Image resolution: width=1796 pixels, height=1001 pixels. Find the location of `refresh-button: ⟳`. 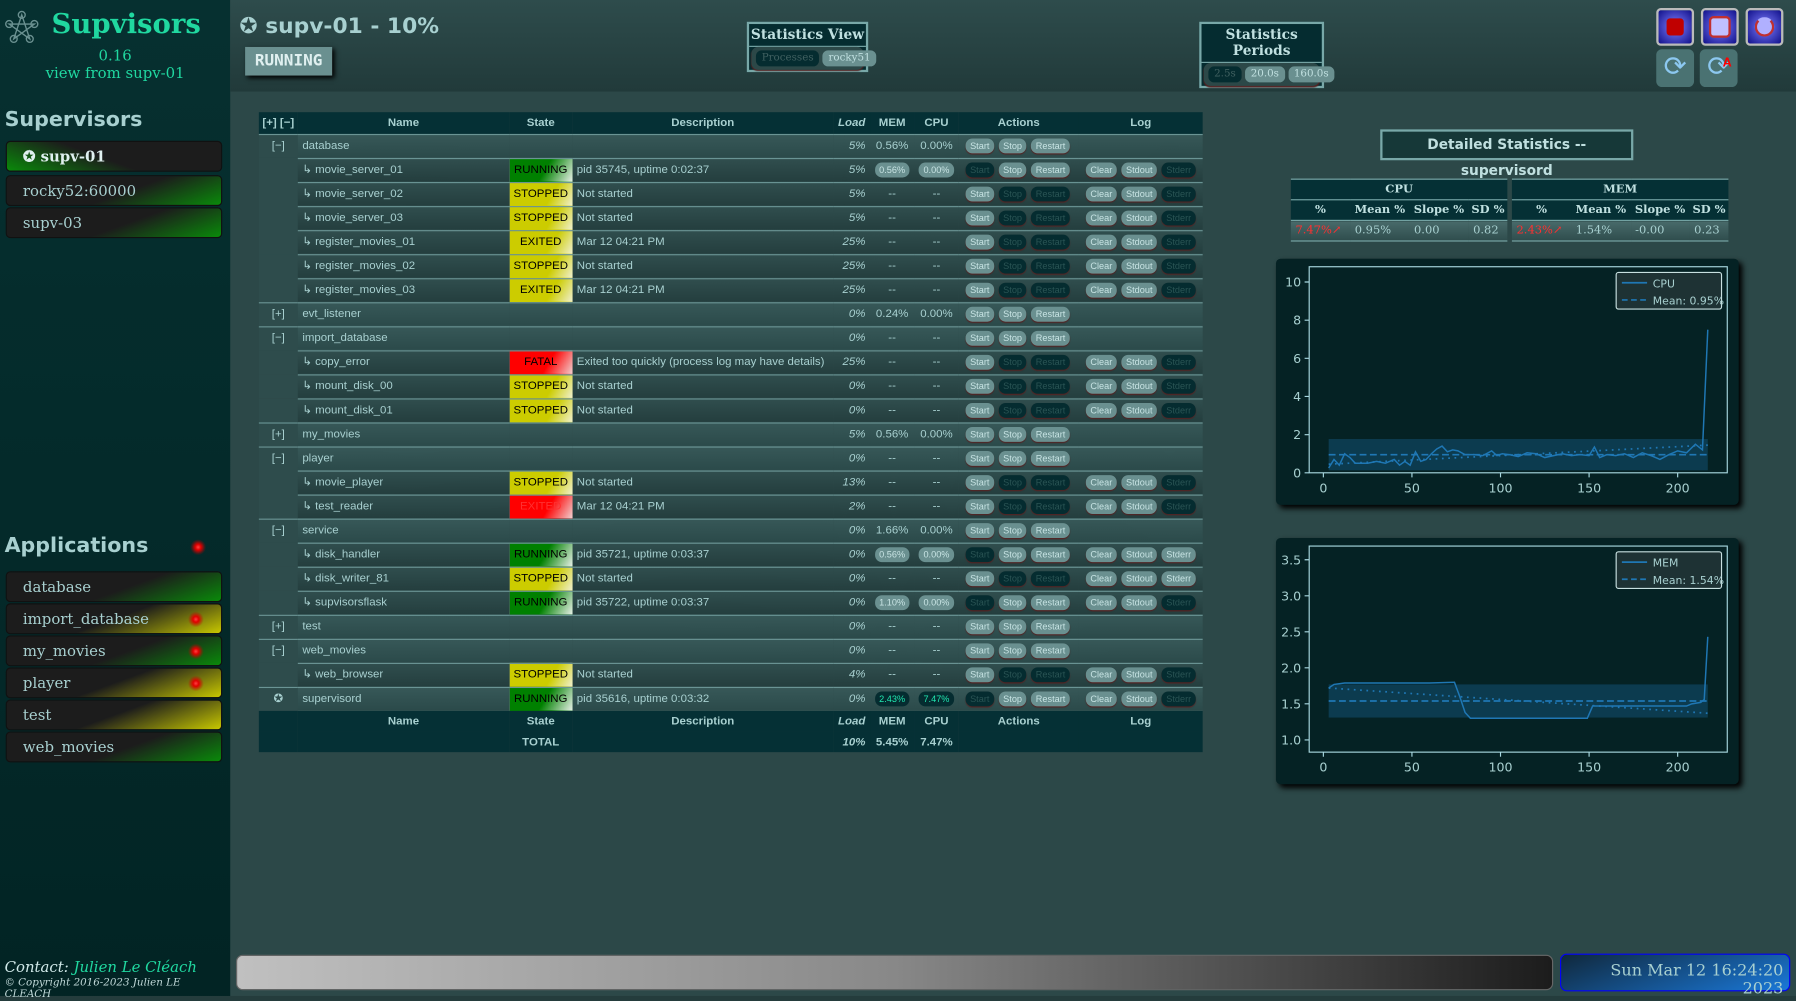

refresh-button: ⟳ is located at coordinates (1675, 68).